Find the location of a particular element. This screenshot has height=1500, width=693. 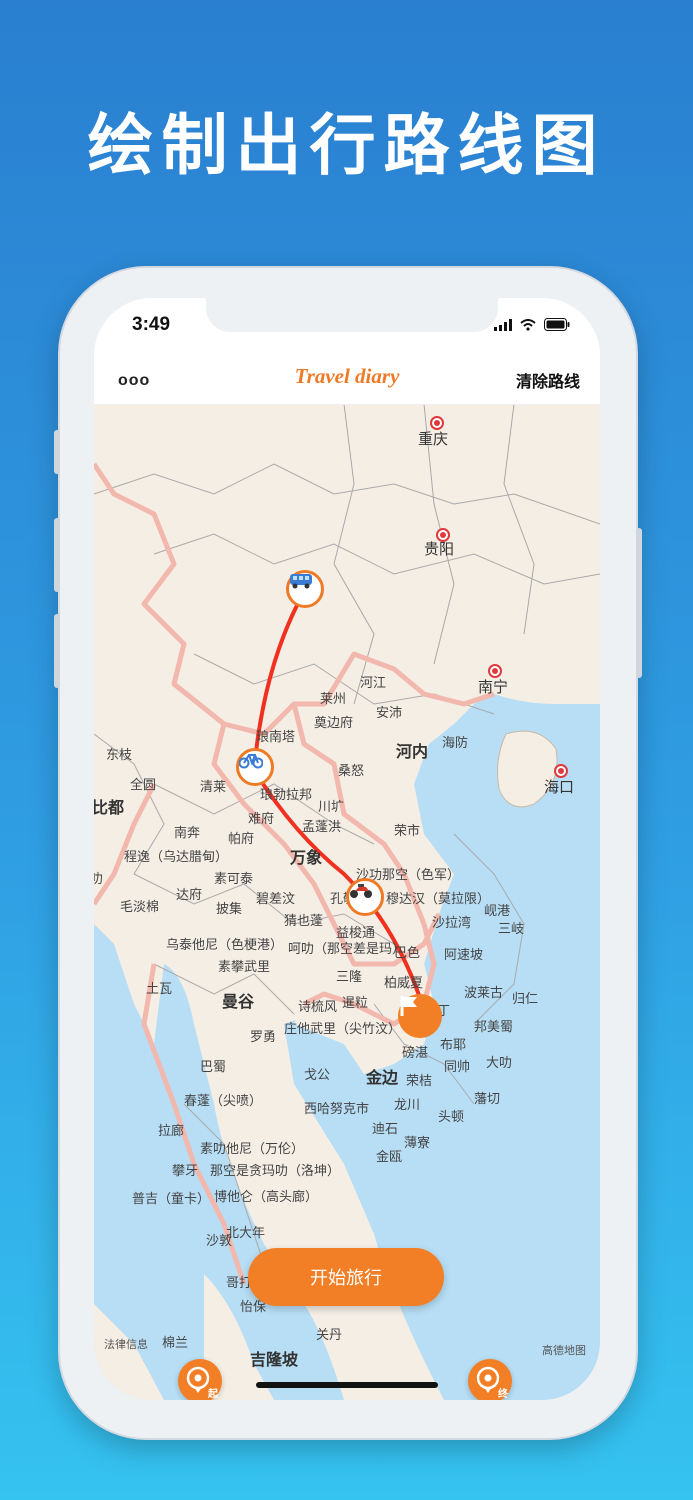

city-label: 猜也蓬 is located at coordinates (304, 921).